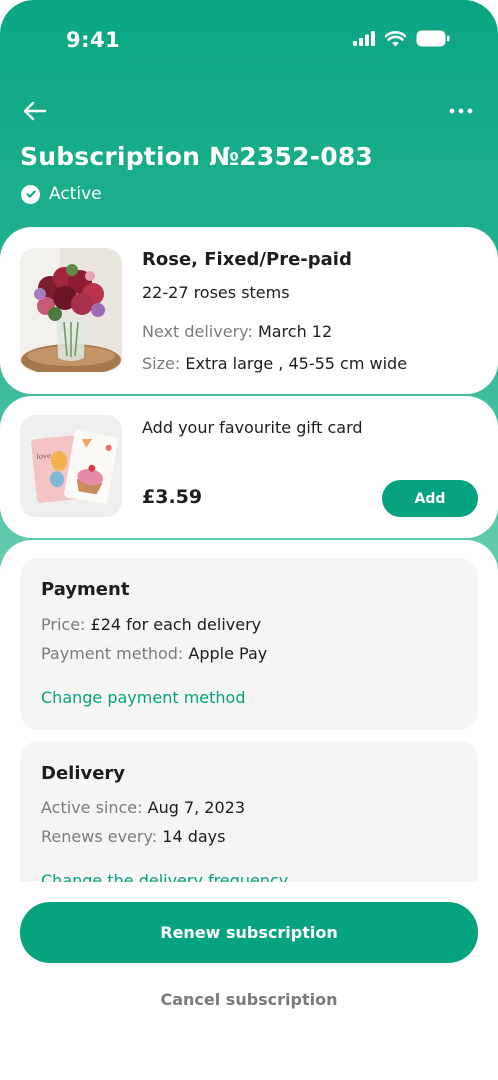  Describe the element at coordinates (249, 112) in the screenshot. I see `navigation-bar` at that location.